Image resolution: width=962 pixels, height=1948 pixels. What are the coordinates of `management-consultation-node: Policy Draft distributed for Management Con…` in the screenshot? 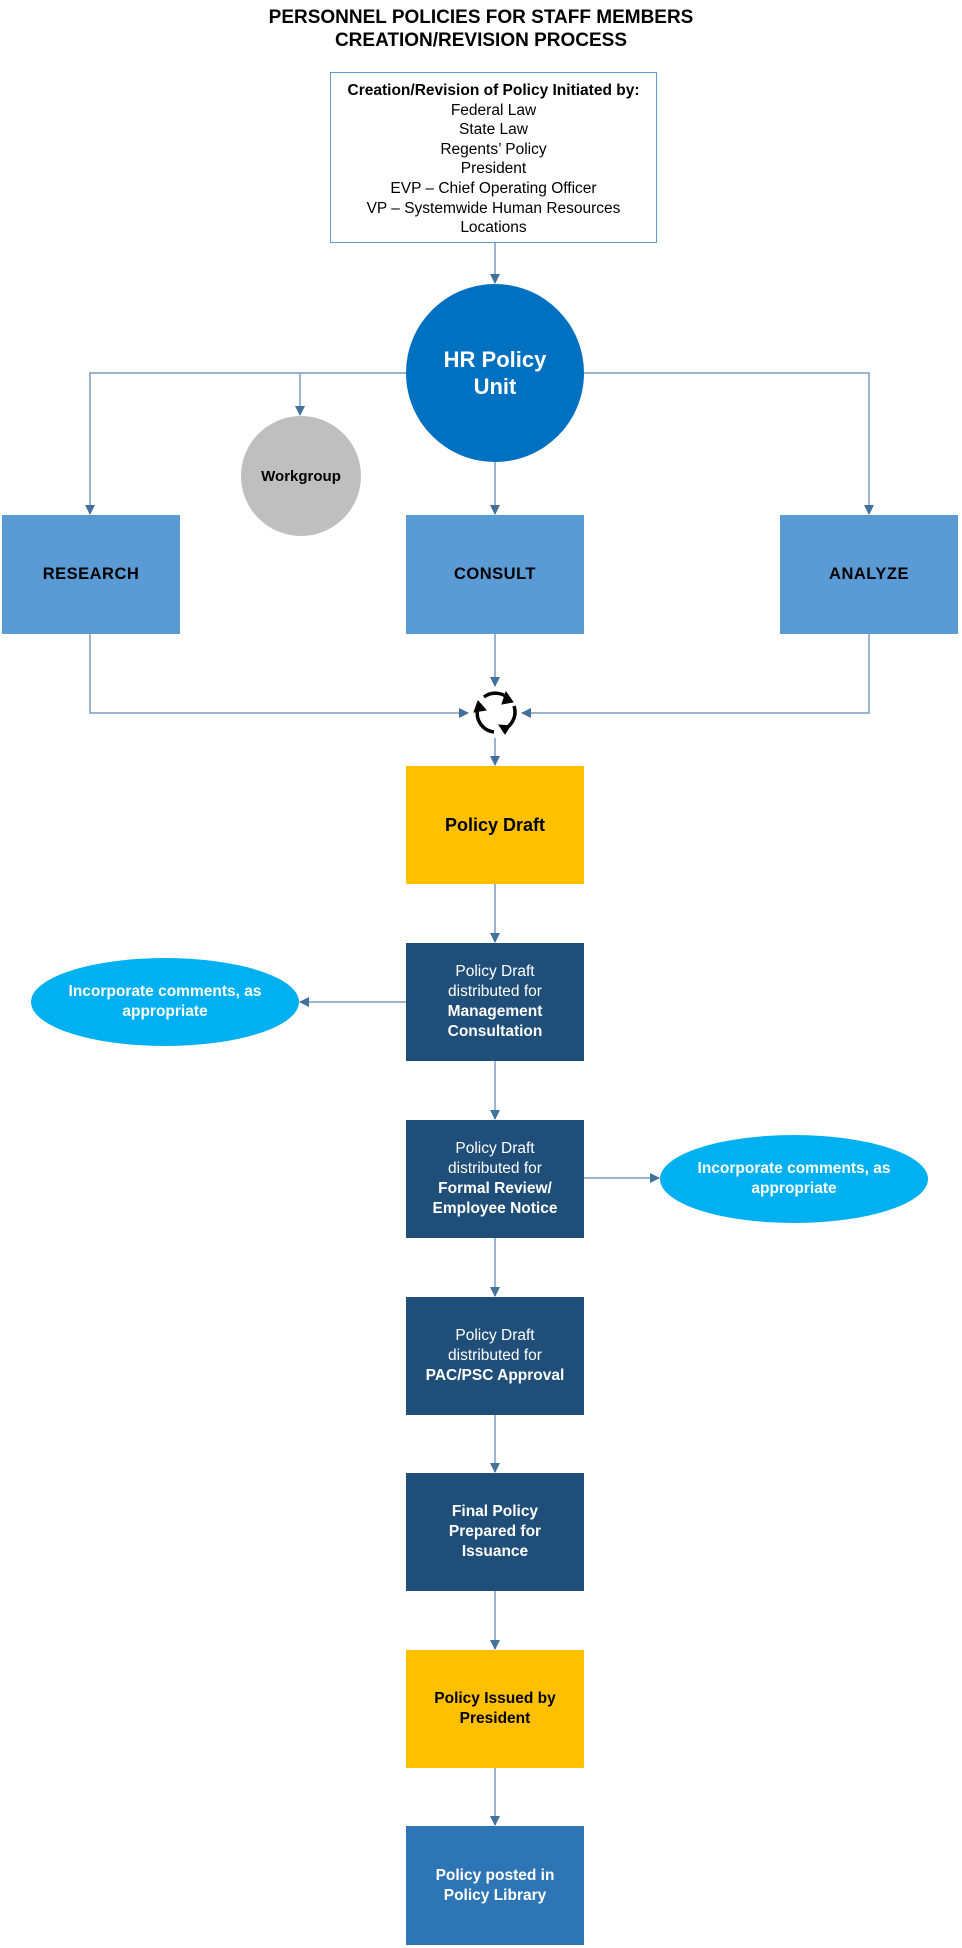 It's located at (495, 1002).